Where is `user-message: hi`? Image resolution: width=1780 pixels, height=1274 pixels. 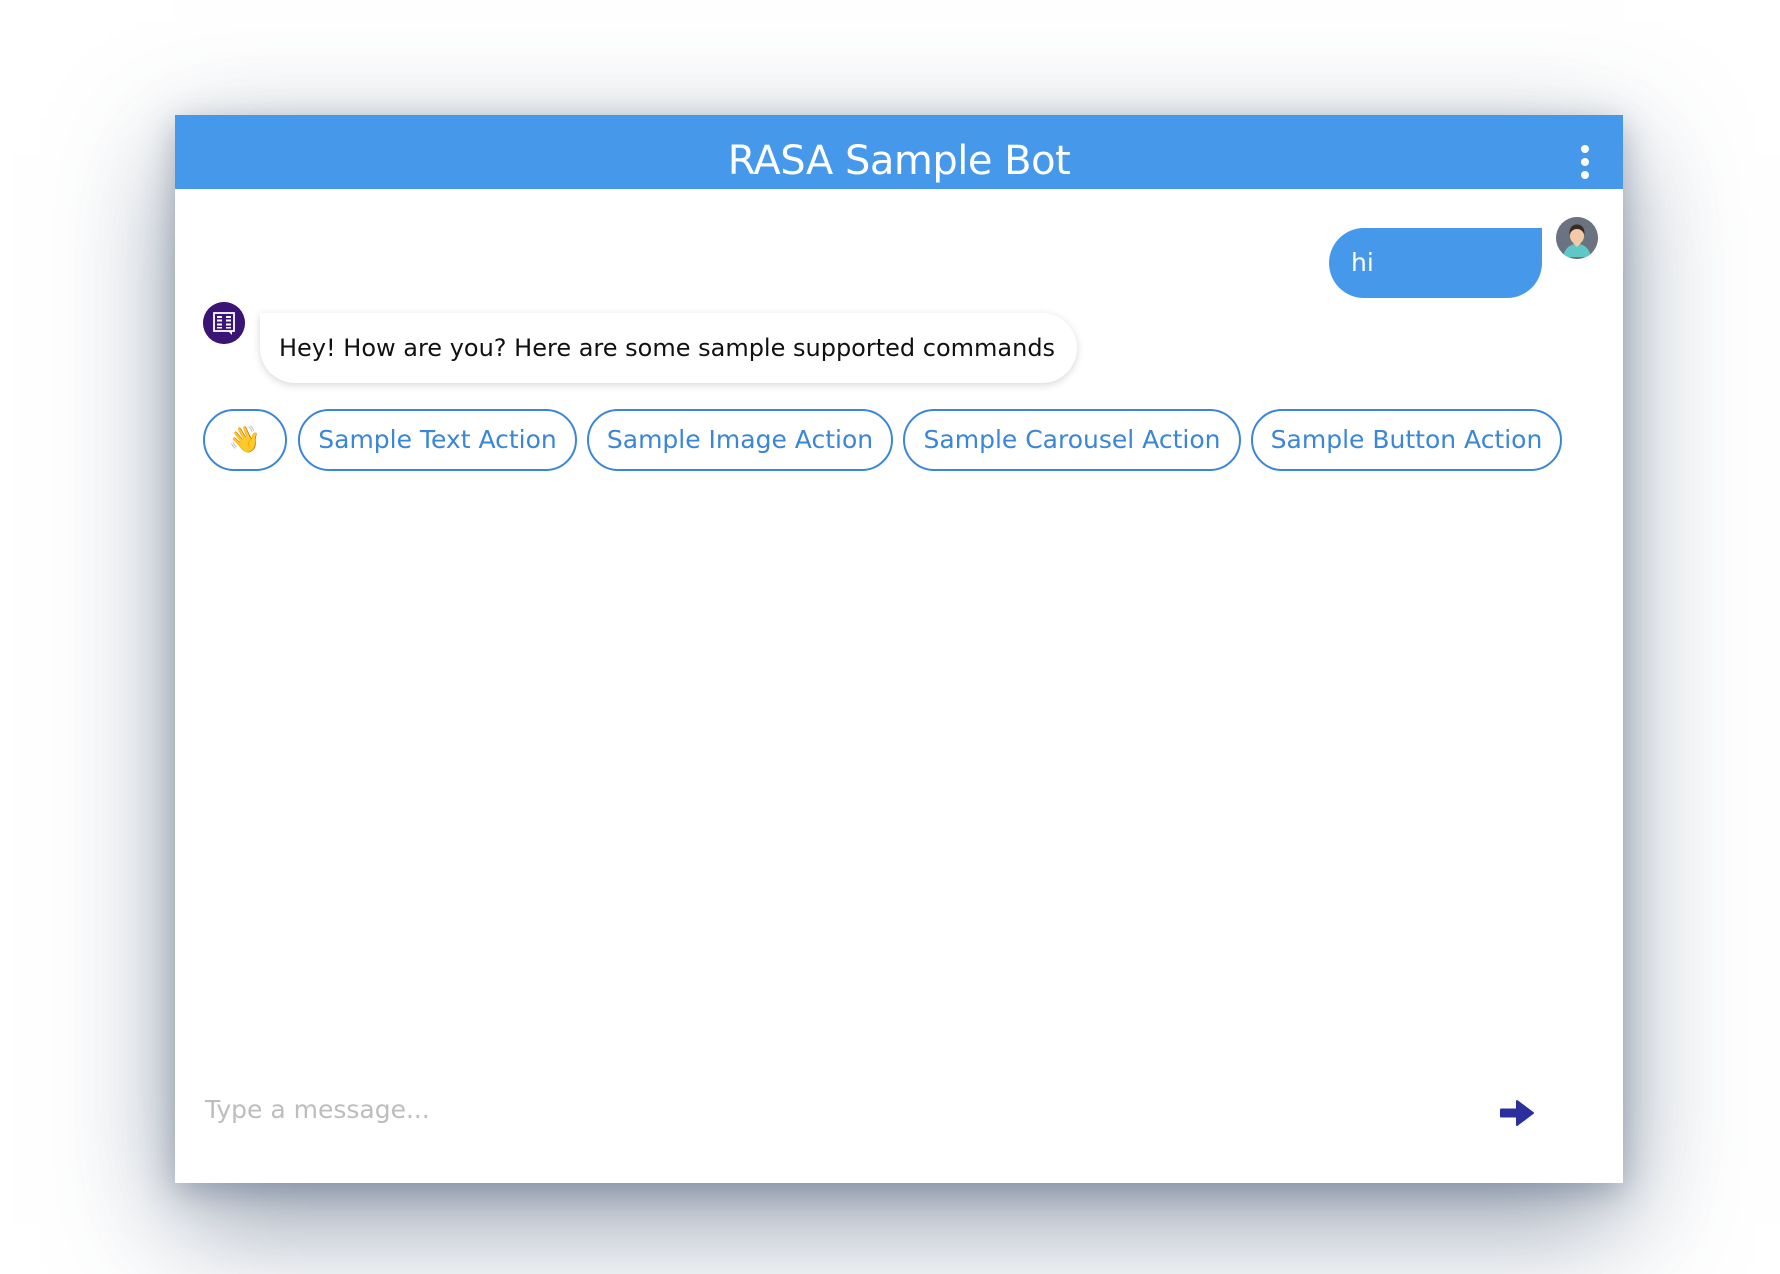 user-message: hi is located at coordinates (1435, 263).